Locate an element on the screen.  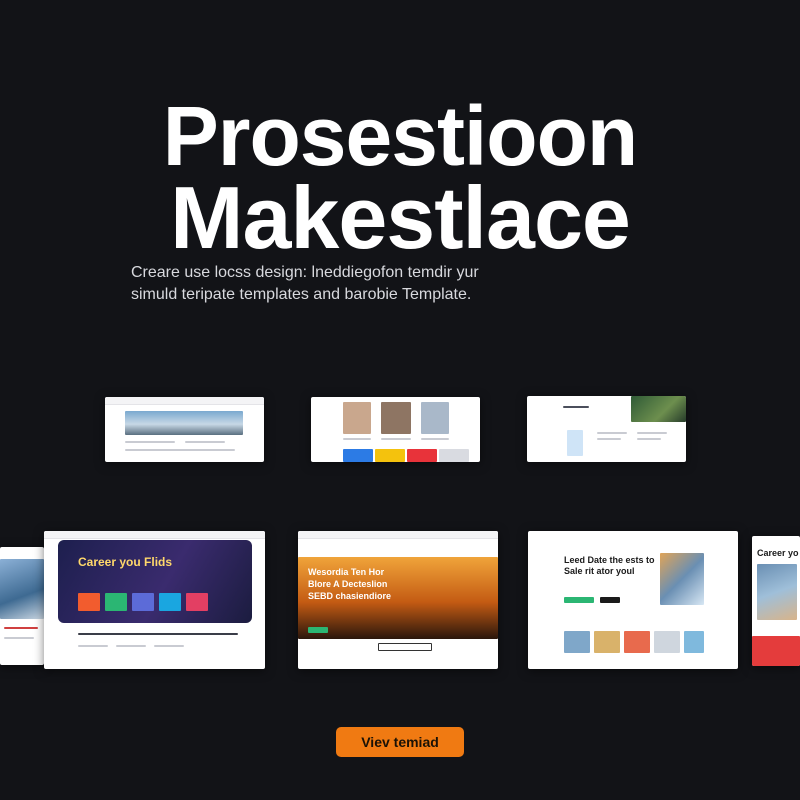
template-card-7: Career yo is located at coordinates (776, 601).